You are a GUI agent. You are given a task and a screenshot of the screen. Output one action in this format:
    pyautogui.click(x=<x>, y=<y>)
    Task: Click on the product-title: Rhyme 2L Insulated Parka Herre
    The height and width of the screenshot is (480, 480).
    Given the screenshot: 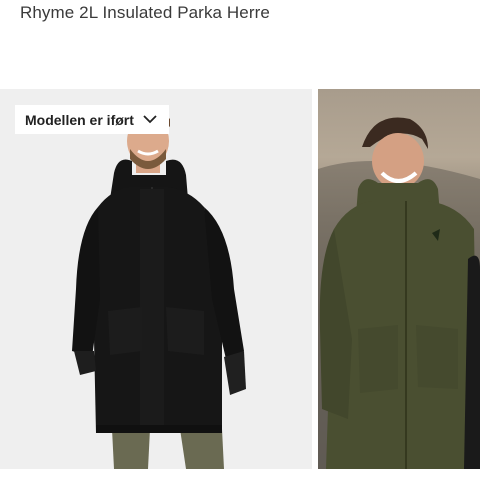 What is the action you would take?
    pyautogui.click(x=145, y=12)
    